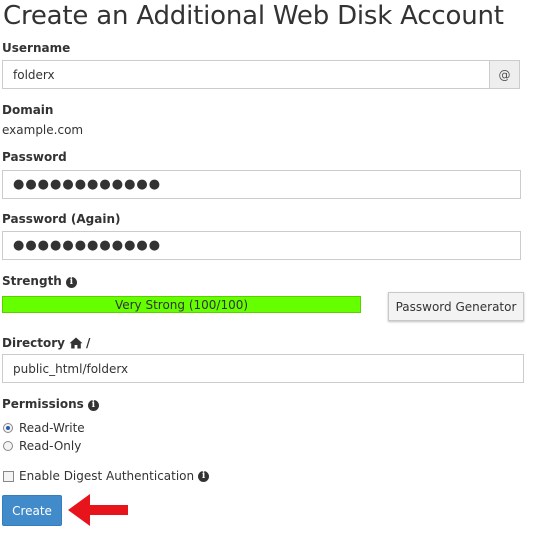 This screenshot has width=541, height=533. What do you see at coordinates (8, 476) in the screenshot?
I see `digest-auth-checkbox` at bounding box center [8, 476].